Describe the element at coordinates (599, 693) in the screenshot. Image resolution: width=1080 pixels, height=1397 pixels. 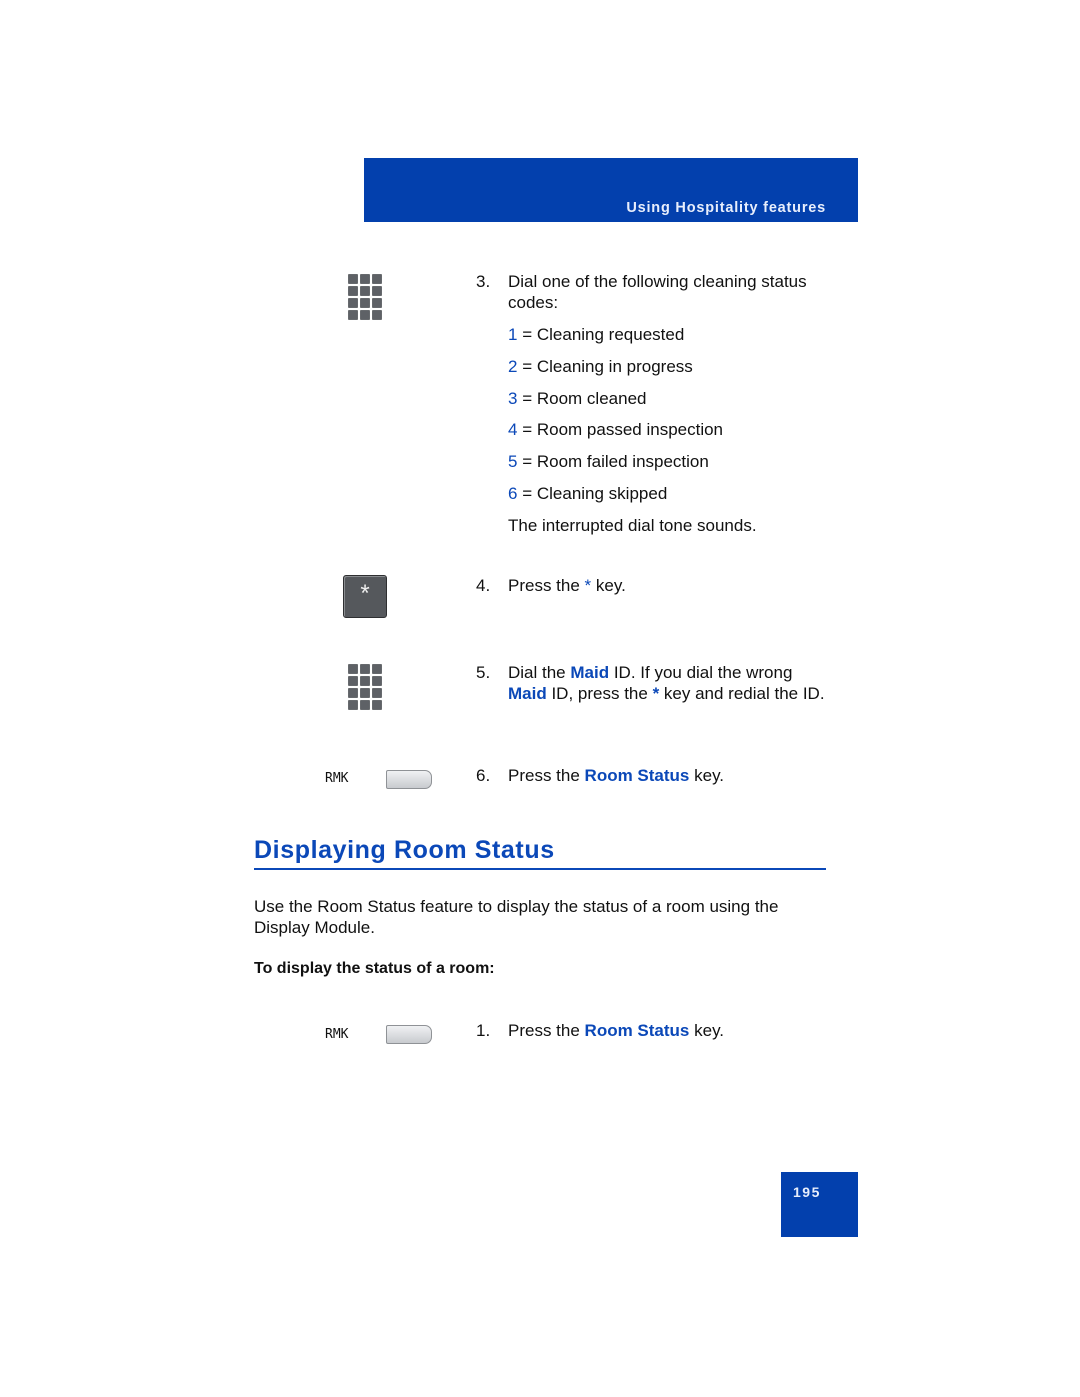
I see `text: ID, press the` at that location.